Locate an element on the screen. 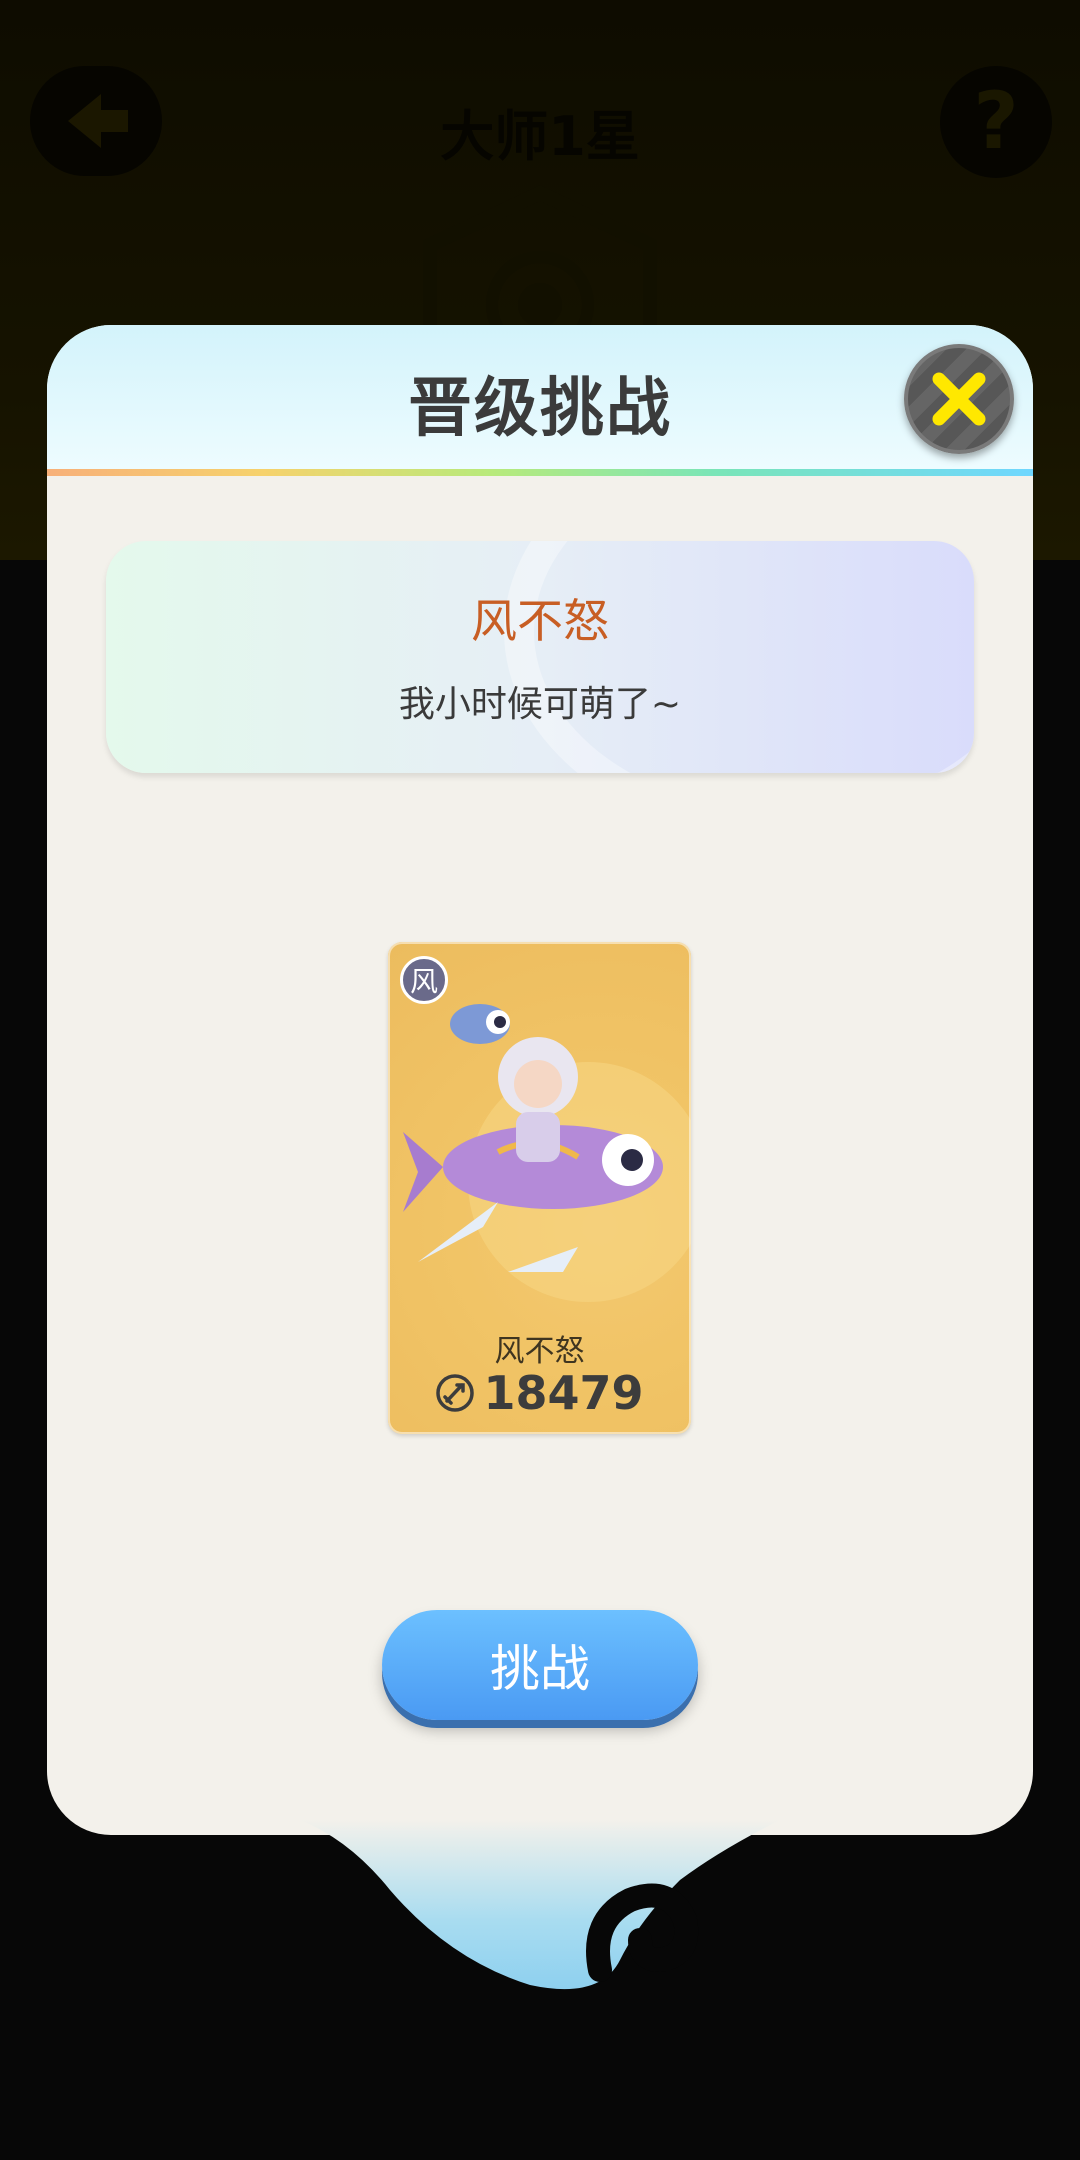 This screenshot has height=2160, width=1080. quote-speaker-name: 风不怒 is located at coordinates (540, 621).